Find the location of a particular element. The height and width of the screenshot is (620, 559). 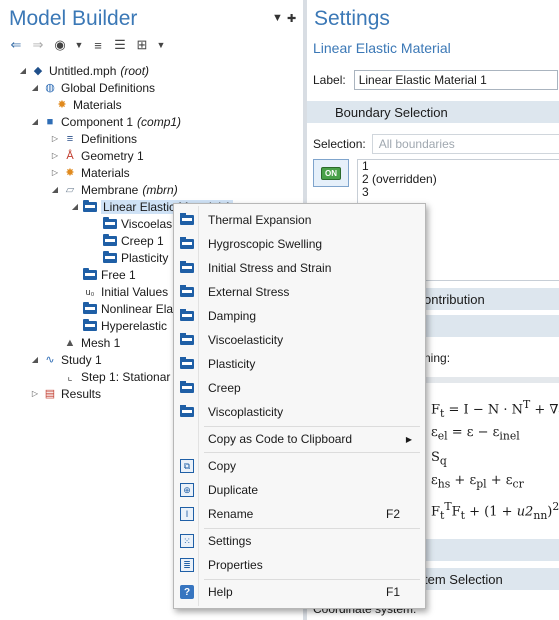

menu-item-properties: ≣ Properties is located at coordinates (299, 565).